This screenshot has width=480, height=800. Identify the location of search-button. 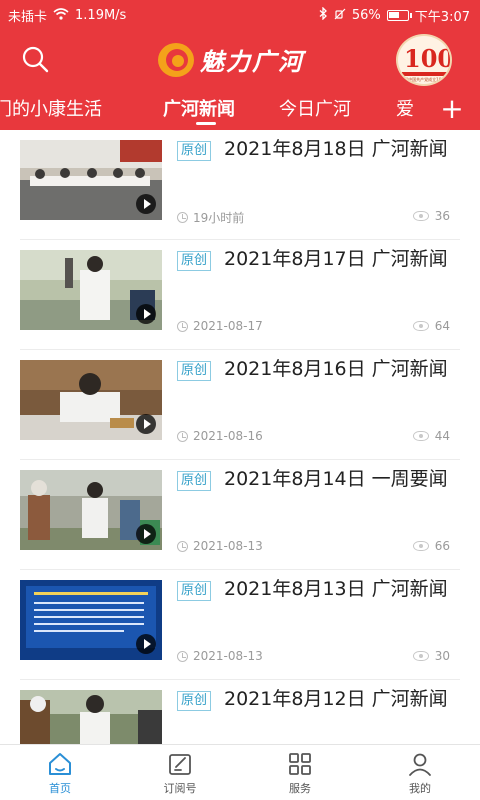
(35, 59).